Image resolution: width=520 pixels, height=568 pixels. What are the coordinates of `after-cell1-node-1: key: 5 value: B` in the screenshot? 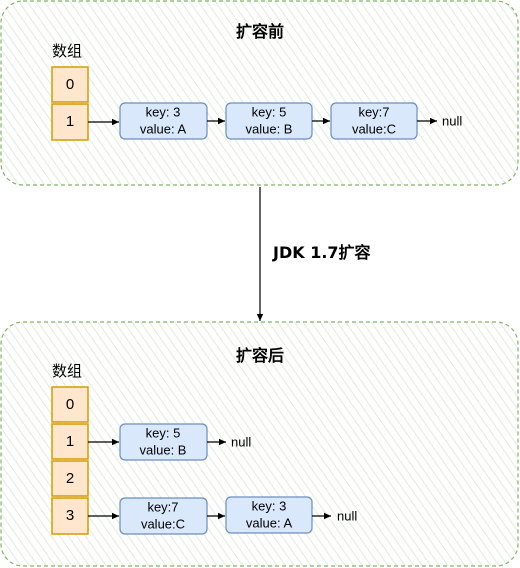 It's located at (163, 442).